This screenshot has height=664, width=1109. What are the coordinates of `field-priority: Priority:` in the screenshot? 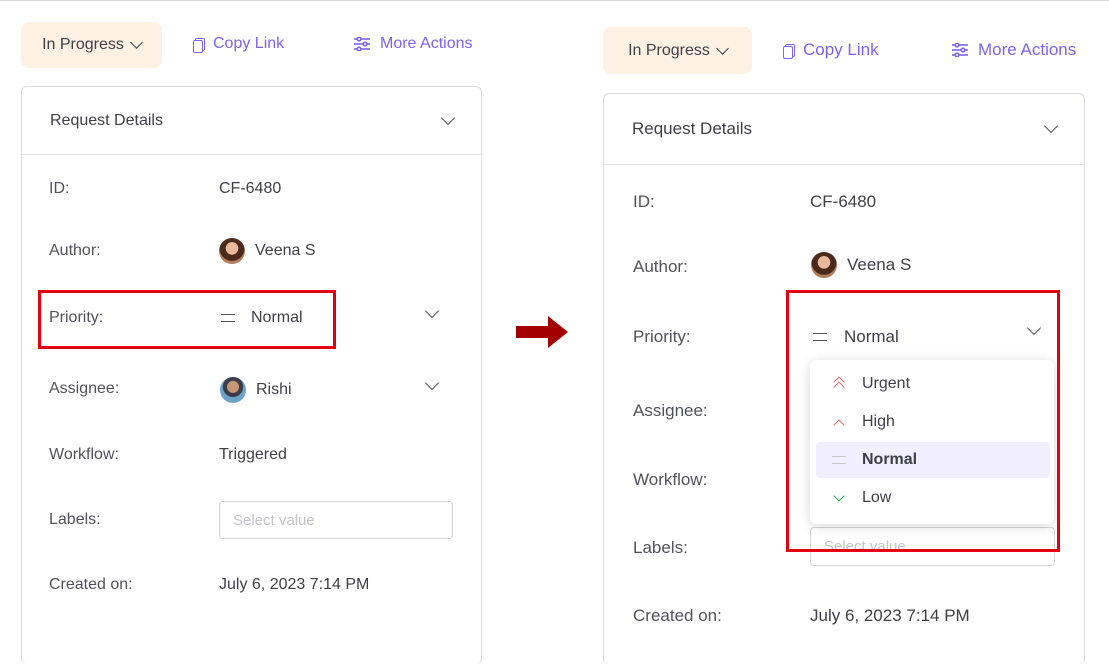 It's located at (662, 337).